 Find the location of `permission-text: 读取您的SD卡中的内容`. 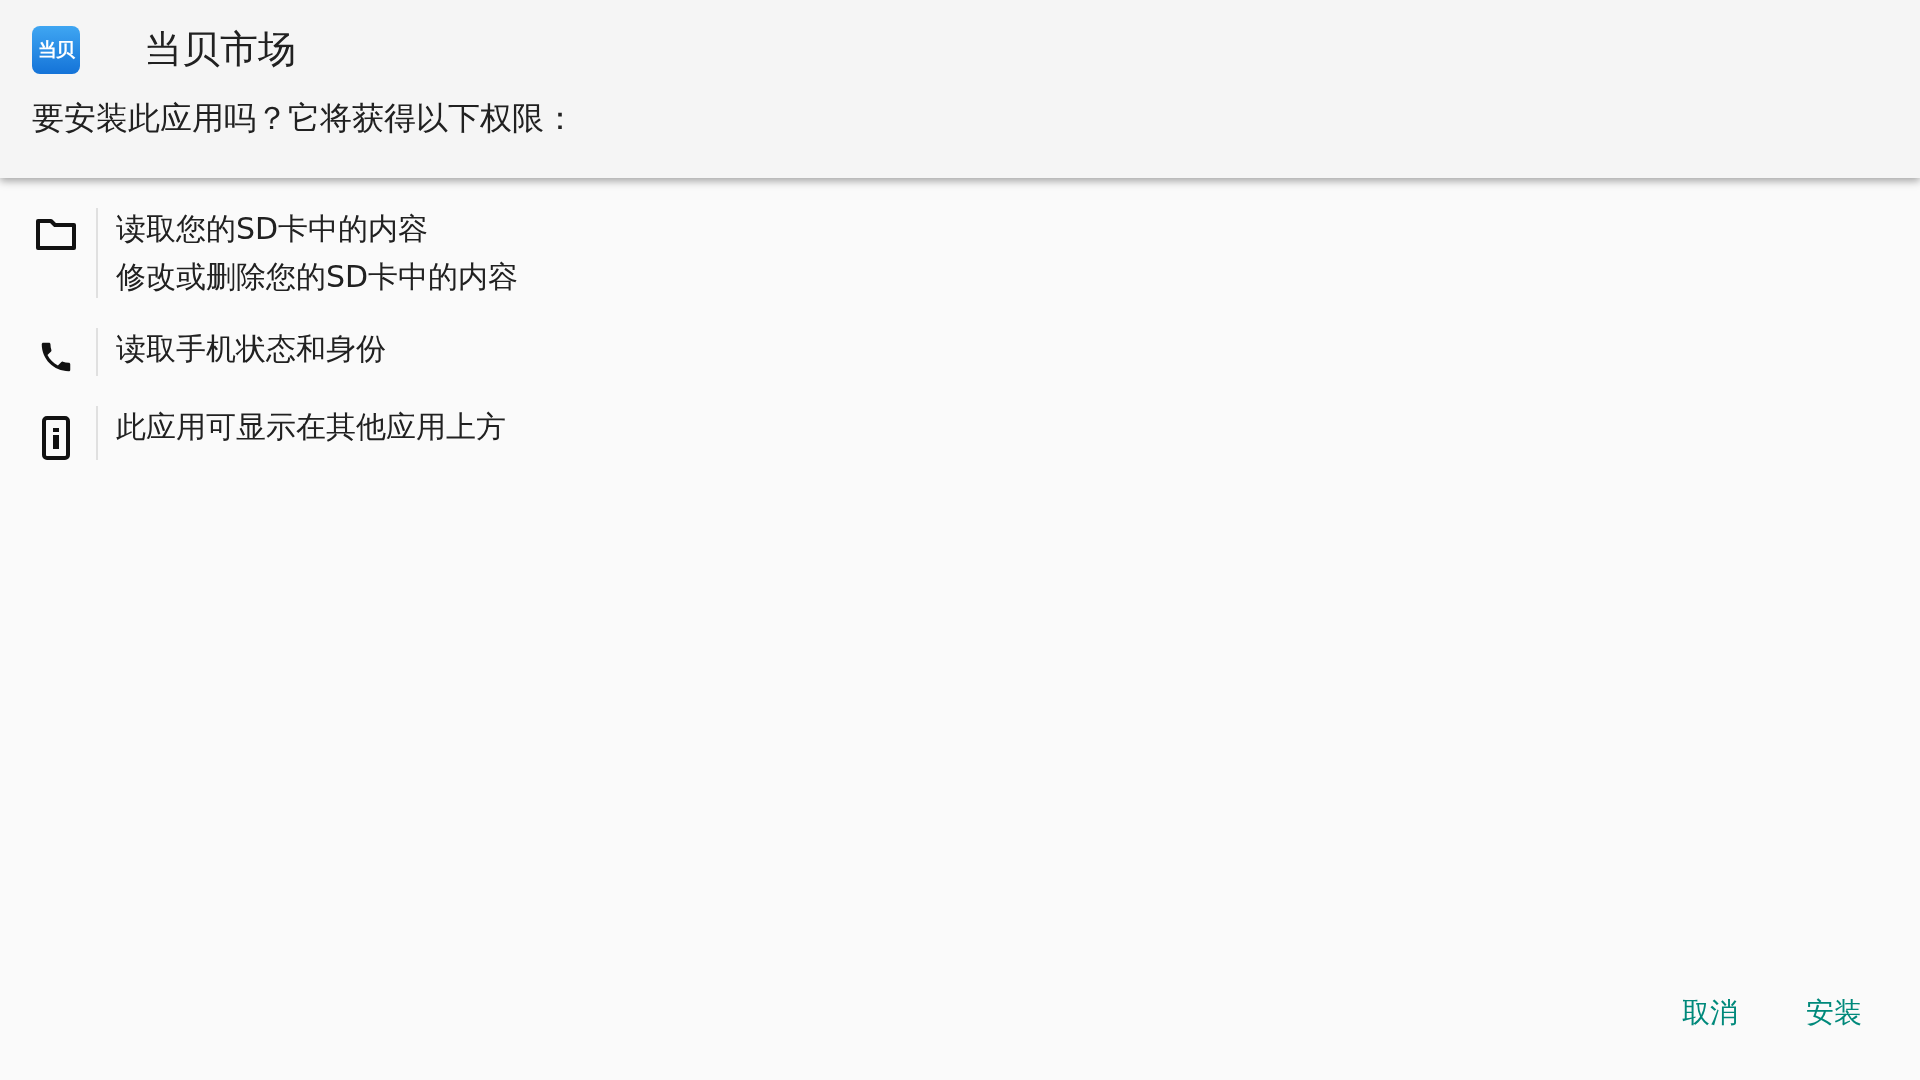

permission-text: 读取您的SD卡中的内容 is located at coordinates (273, 229).